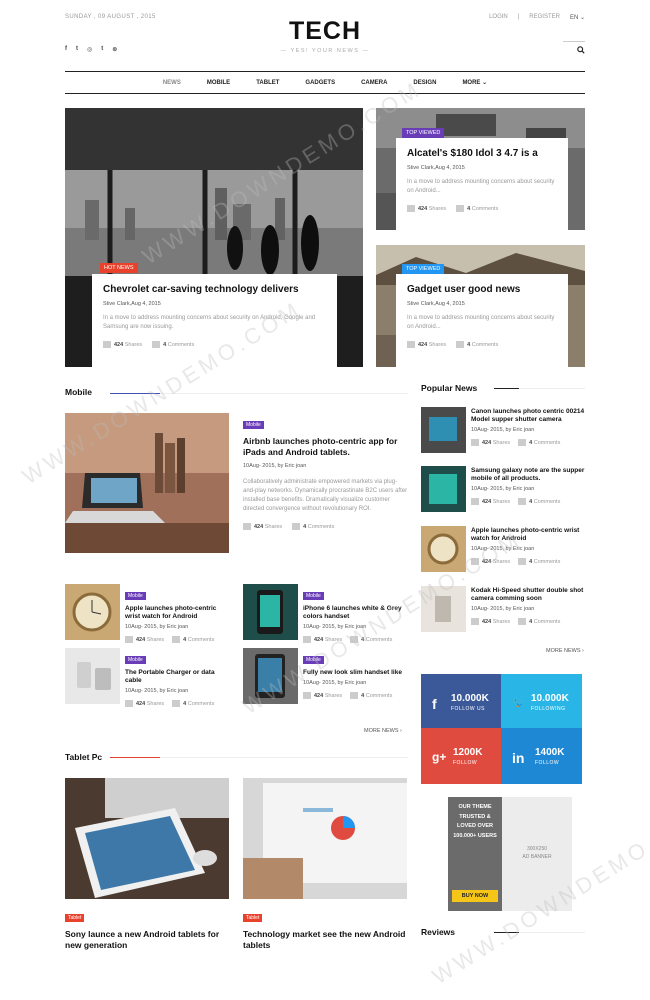  Describe the element at coordinates (119, 268) in the screenshot. I see `hot-news-tag: HOT NEWS` at that location.